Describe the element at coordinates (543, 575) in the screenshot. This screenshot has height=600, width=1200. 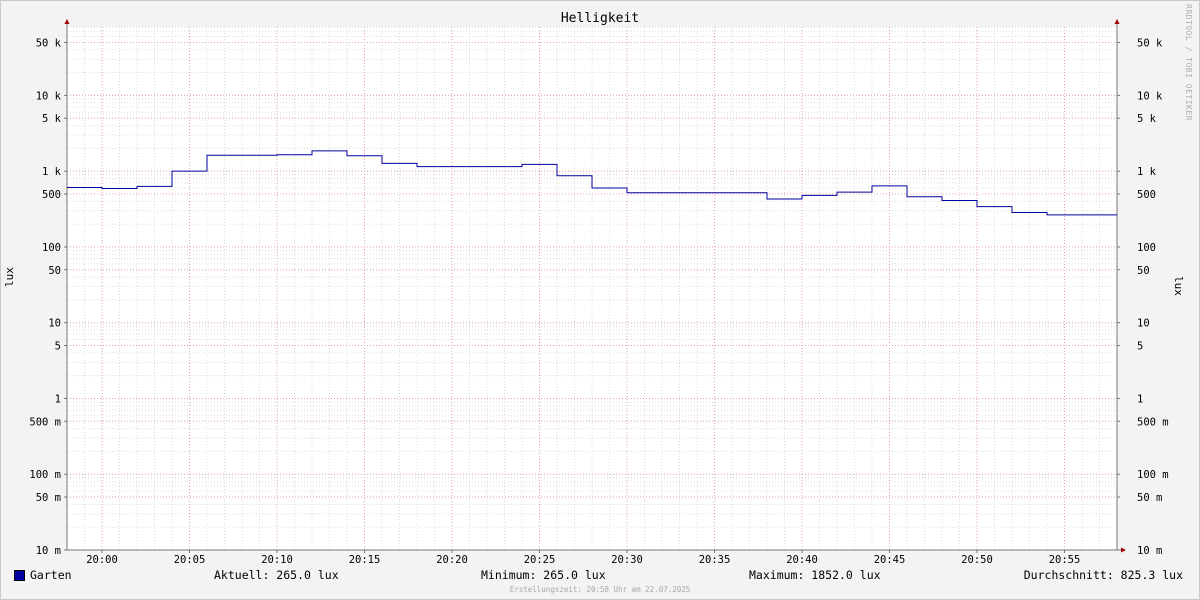
I see `stat-minimum: Minimum: 265.0 lux` at that location.